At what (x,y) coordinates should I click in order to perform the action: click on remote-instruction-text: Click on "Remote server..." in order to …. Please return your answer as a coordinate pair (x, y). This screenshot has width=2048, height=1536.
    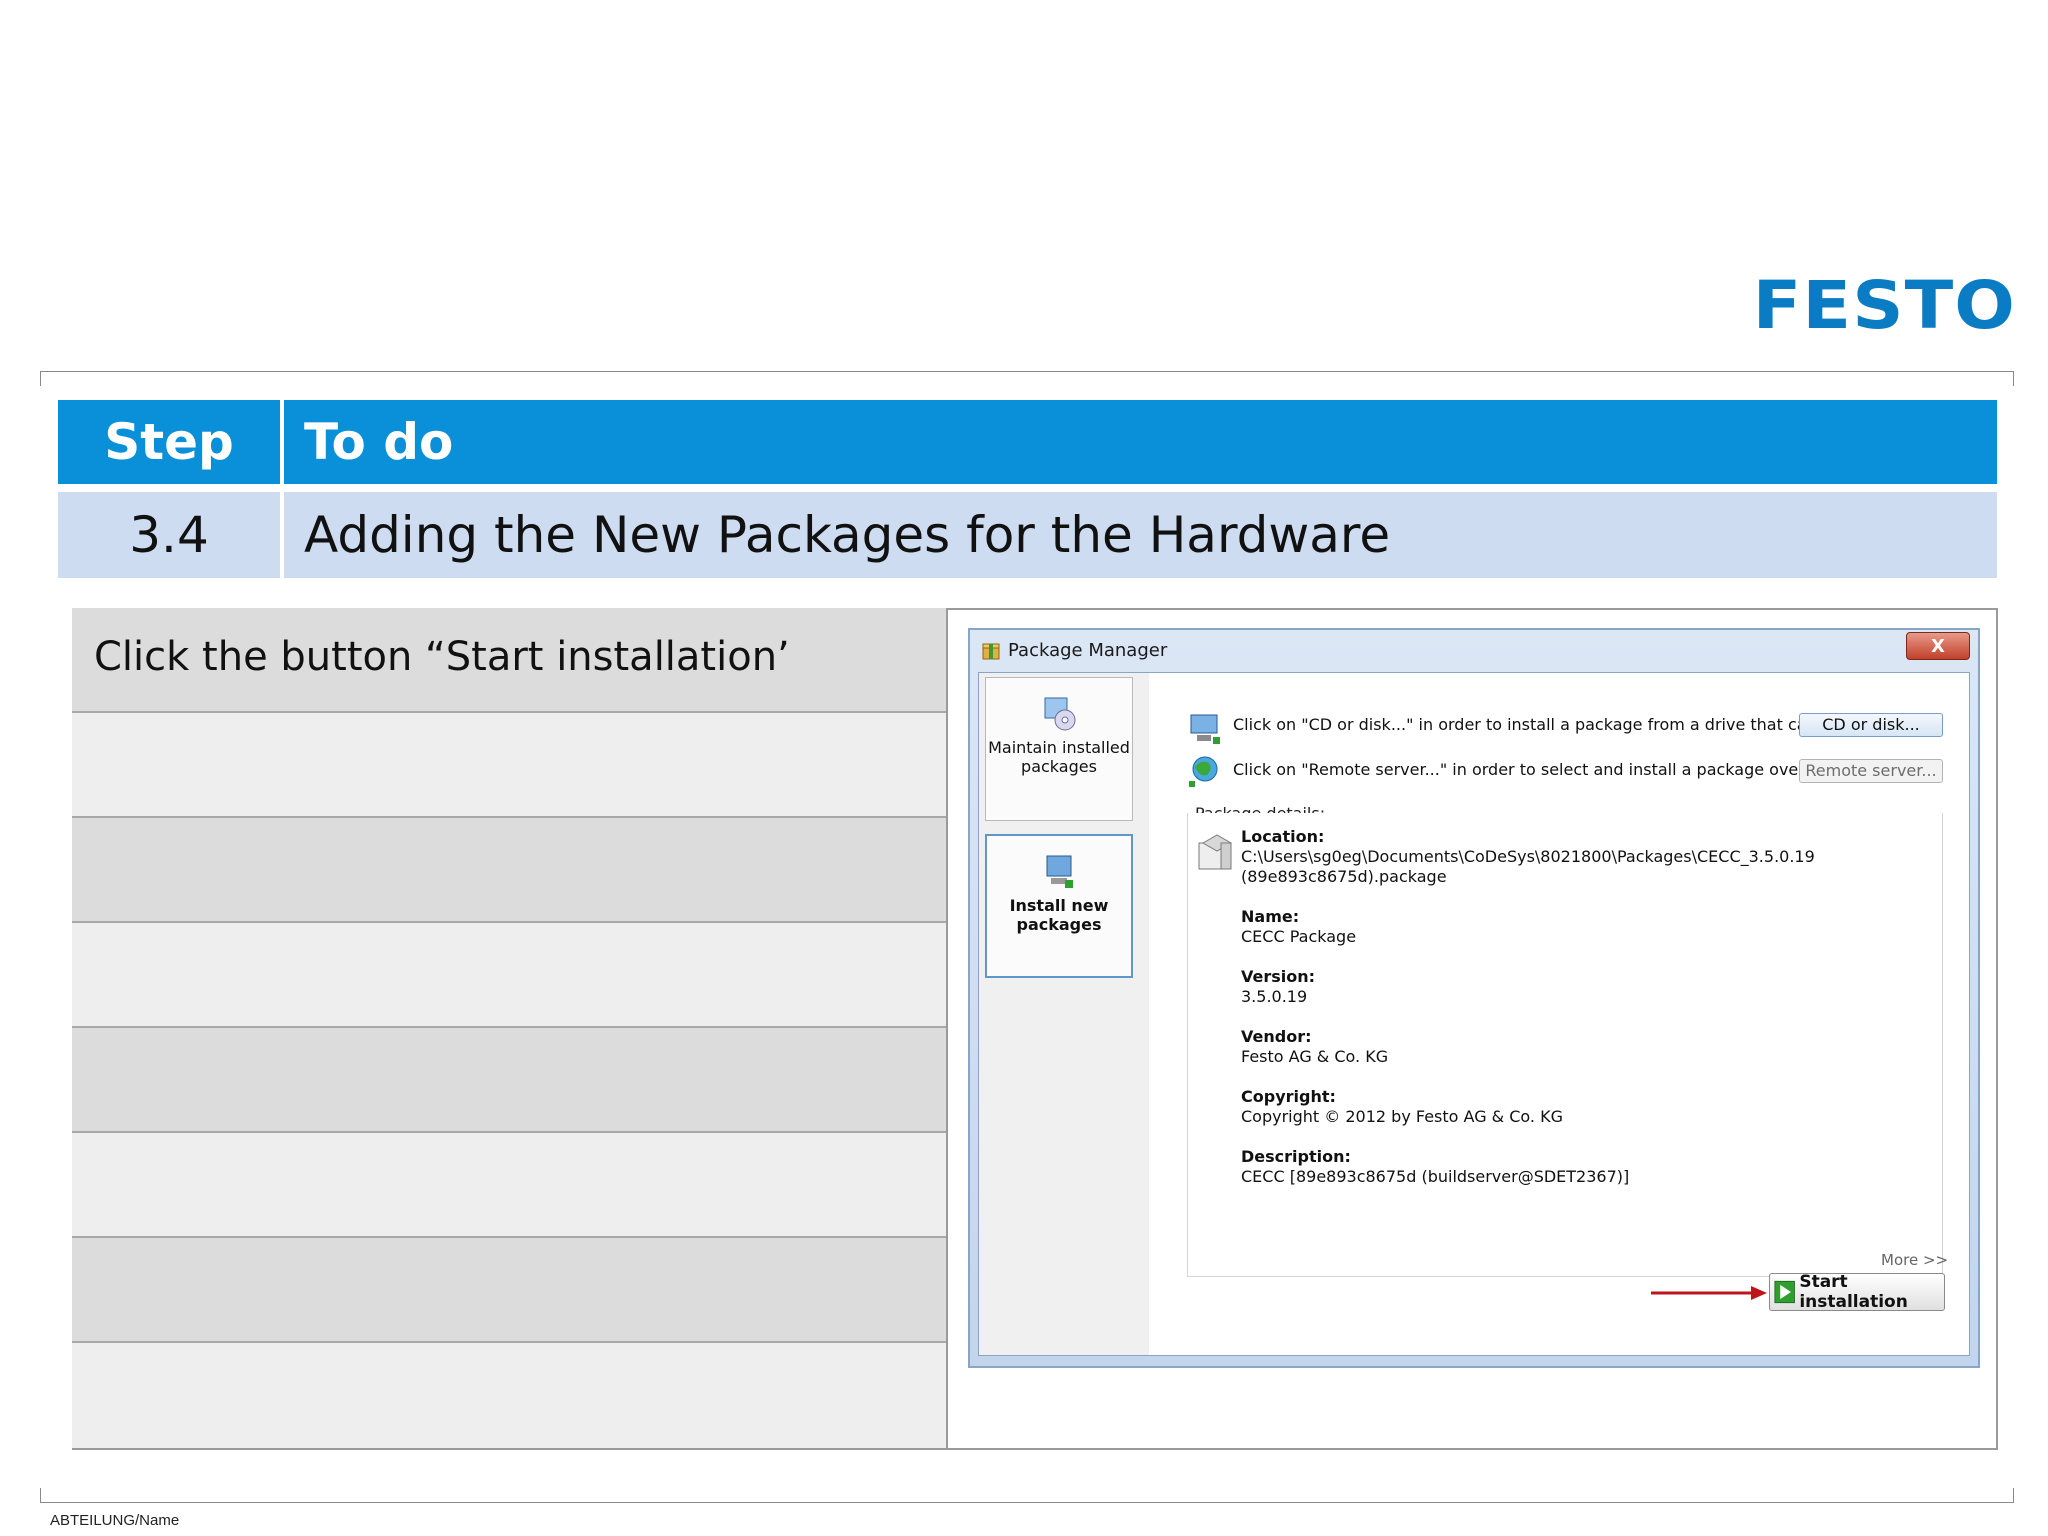
    Looking at the image, I should click on (1535, 769).